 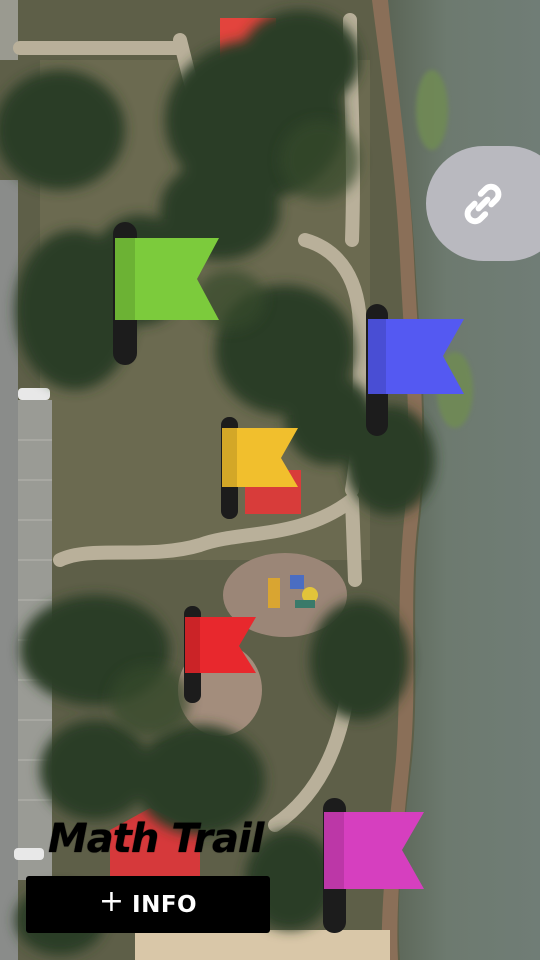 I want to click on flag-green, so click(x=168, y=294).